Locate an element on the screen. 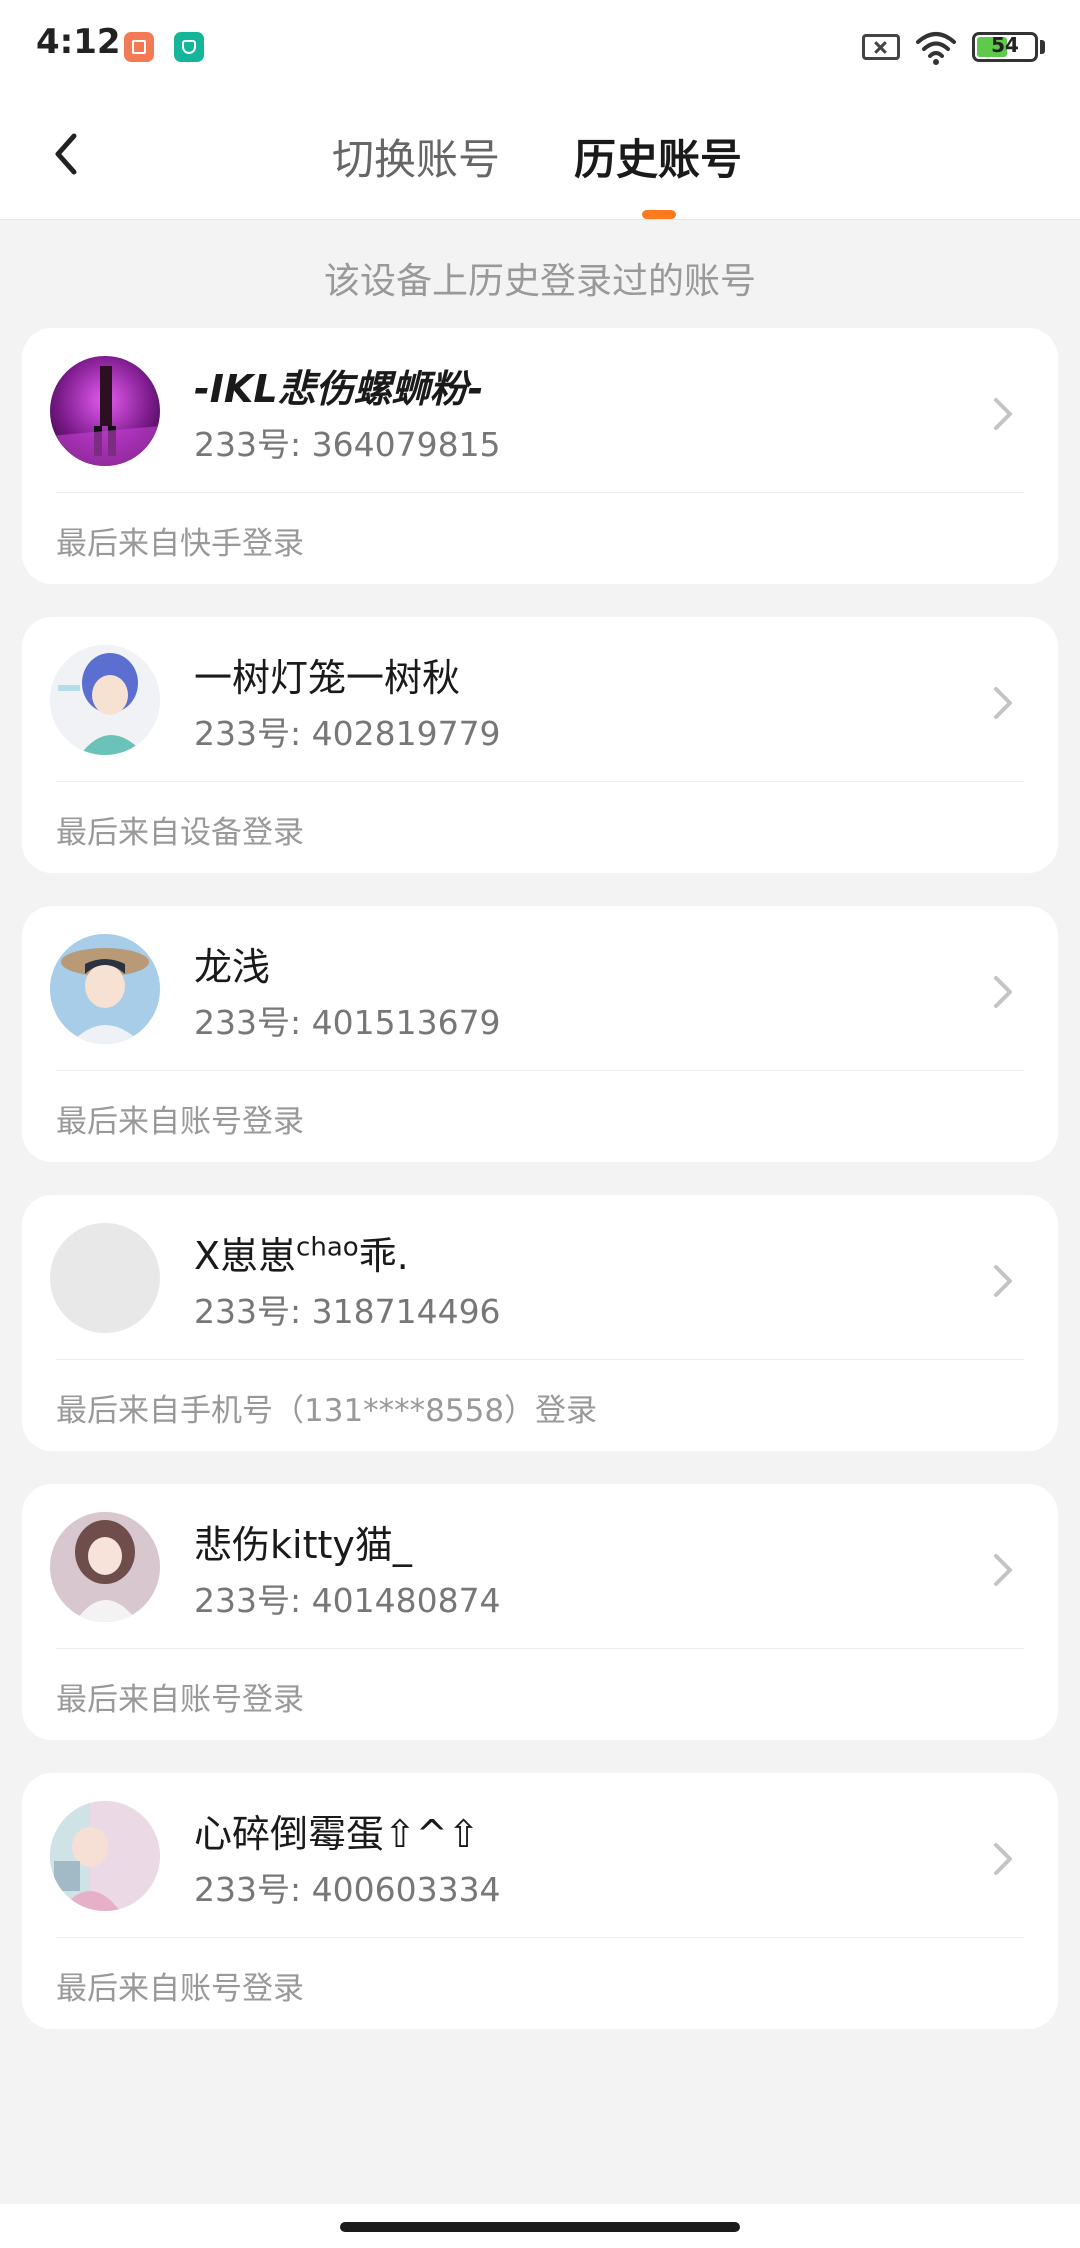 The image size is (1080, 2248). active-tab-indicator is located at coordinates (659, 214).